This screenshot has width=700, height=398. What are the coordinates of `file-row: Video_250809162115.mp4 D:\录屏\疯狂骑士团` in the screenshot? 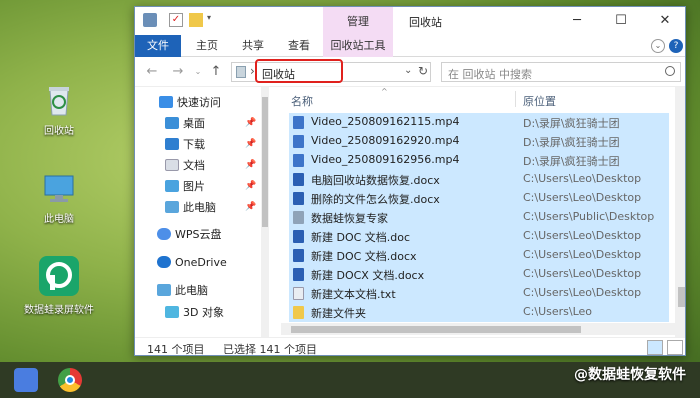 It's located at (479, 122).